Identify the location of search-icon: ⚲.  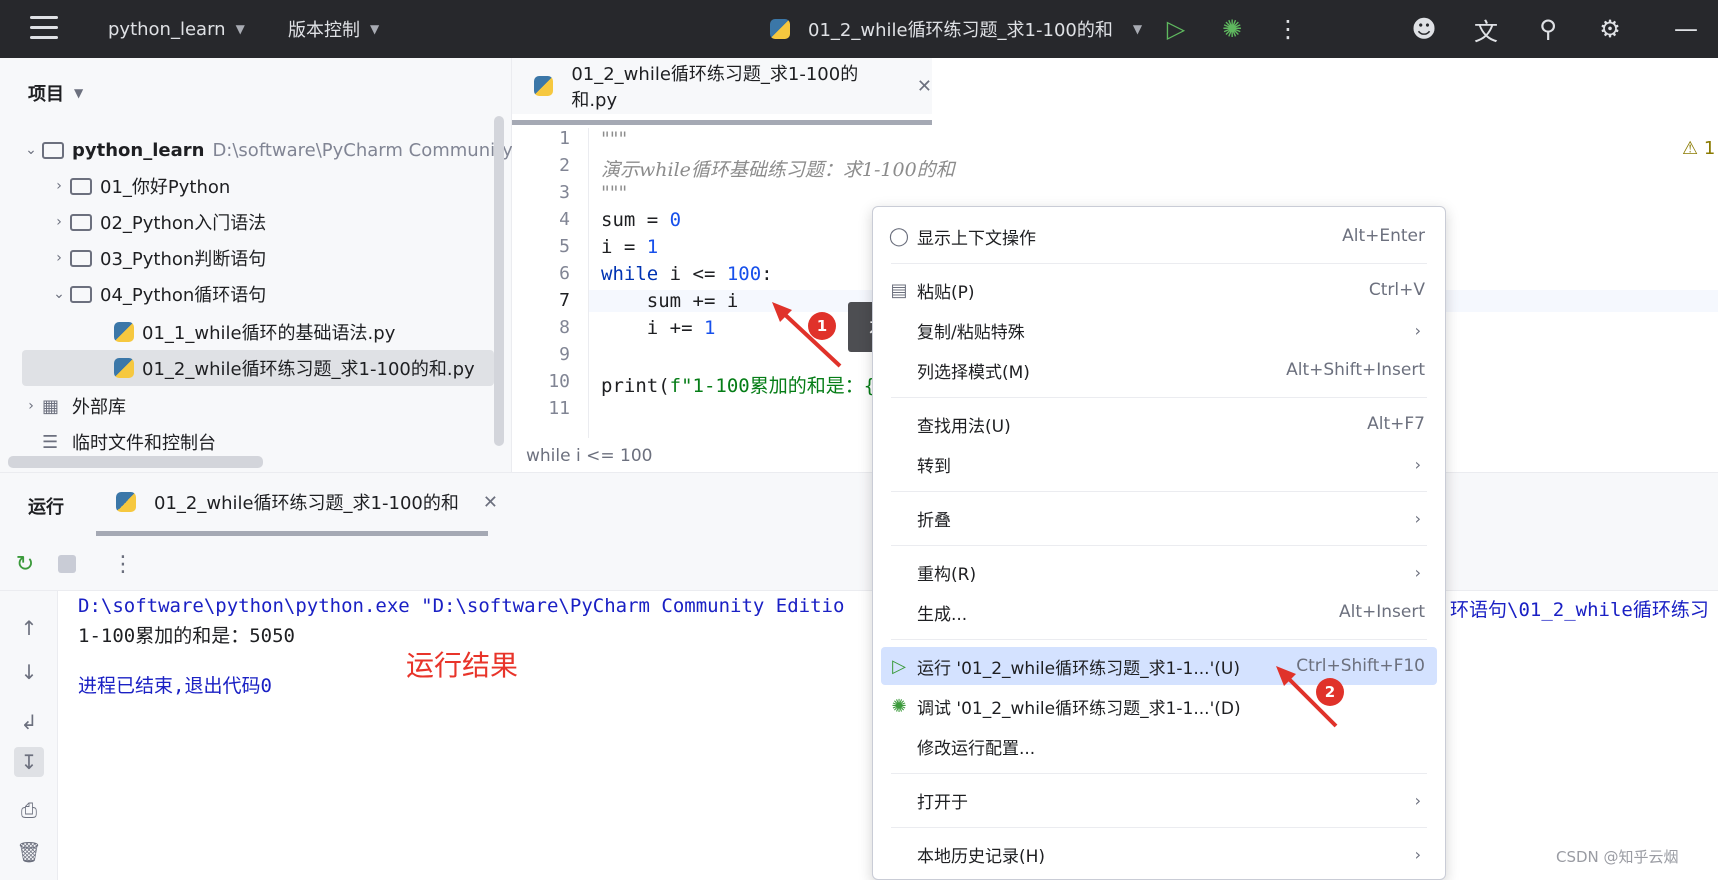
(1548, 29).